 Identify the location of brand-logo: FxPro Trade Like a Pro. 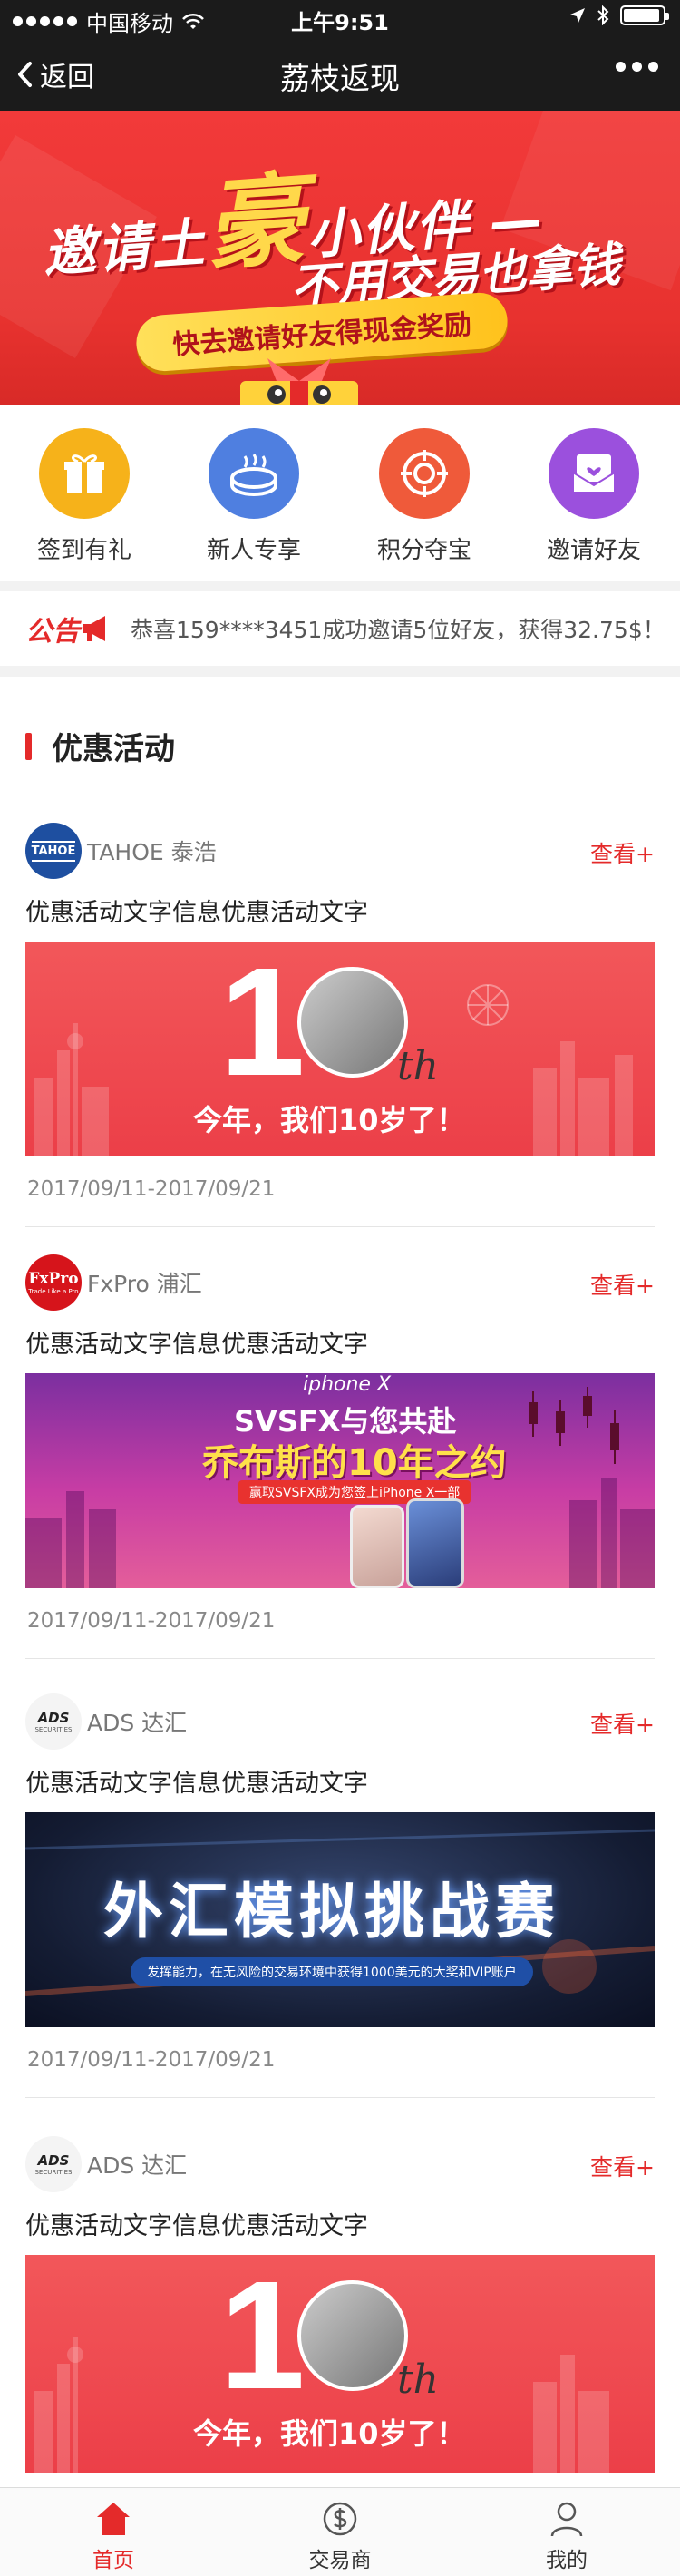
(54, 1282).